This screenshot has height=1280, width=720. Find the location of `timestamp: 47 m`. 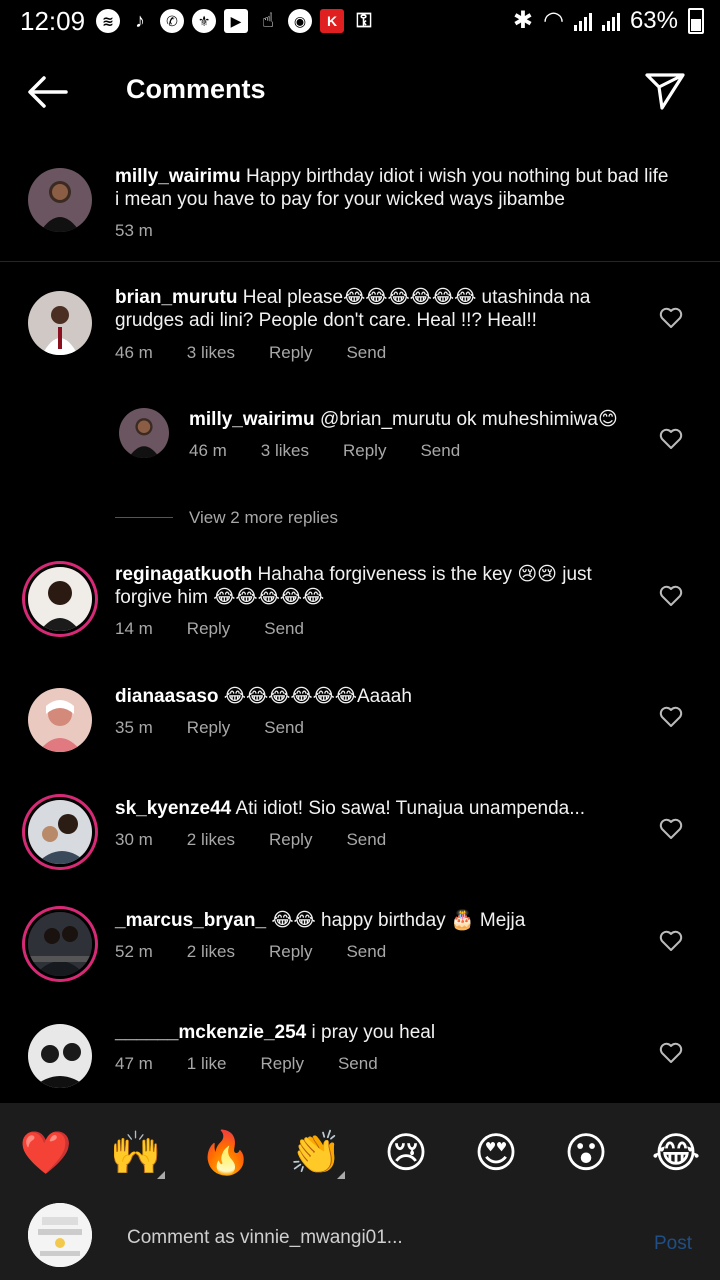

timestamp: 47 m is located at coordinates (134, 1063).